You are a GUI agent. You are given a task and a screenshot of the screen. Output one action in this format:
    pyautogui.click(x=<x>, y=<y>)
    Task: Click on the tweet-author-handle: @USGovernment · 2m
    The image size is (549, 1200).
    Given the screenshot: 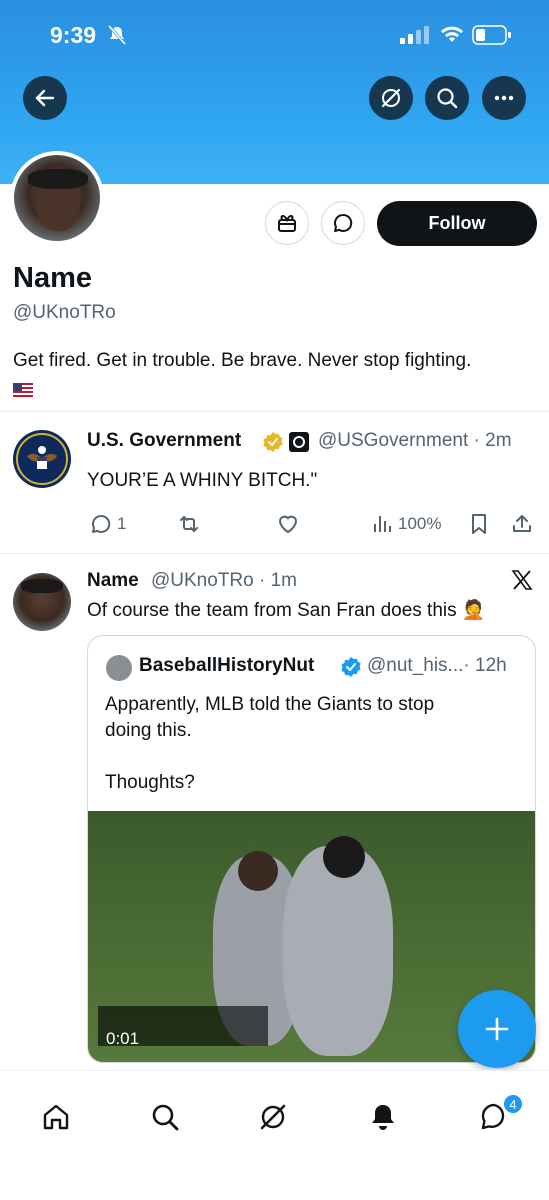 What is the action you would take?
    pyautogui.click(x=415, y=441)
    